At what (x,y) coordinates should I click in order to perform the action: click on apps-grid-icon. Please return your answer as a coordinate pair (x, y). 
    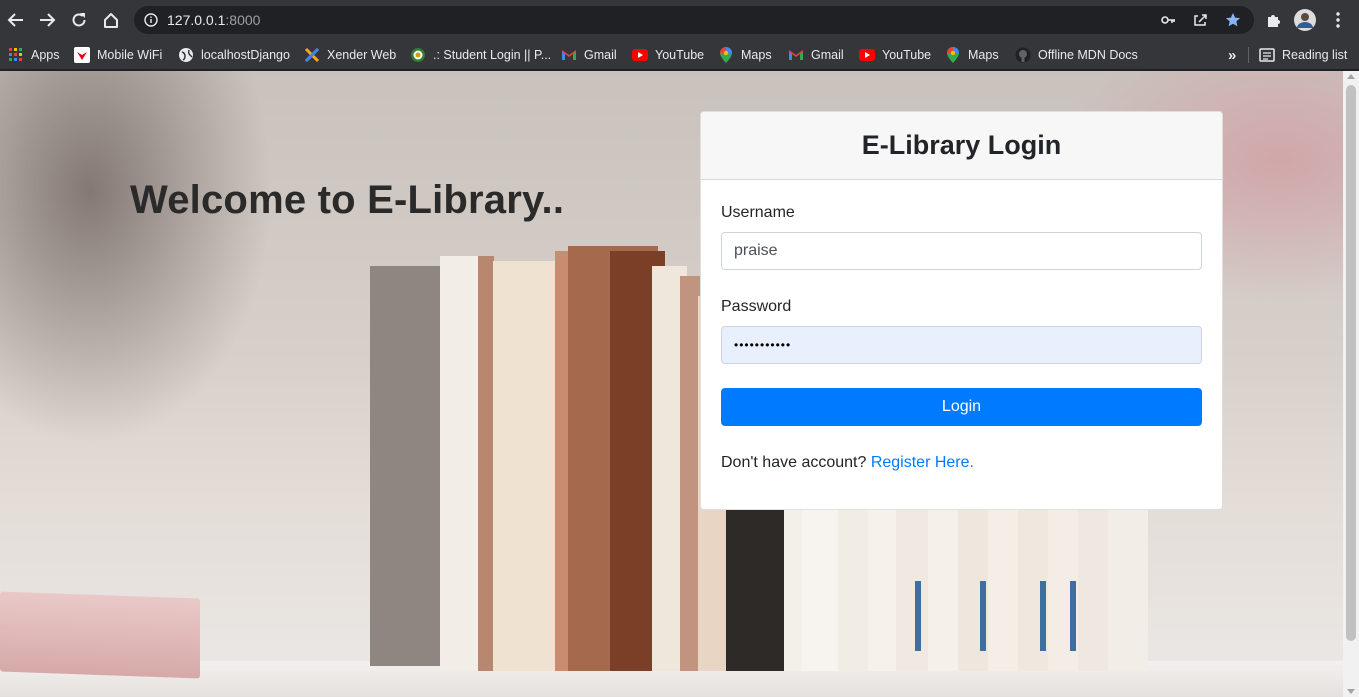
    Looking at the image, I should click on (16, 55).